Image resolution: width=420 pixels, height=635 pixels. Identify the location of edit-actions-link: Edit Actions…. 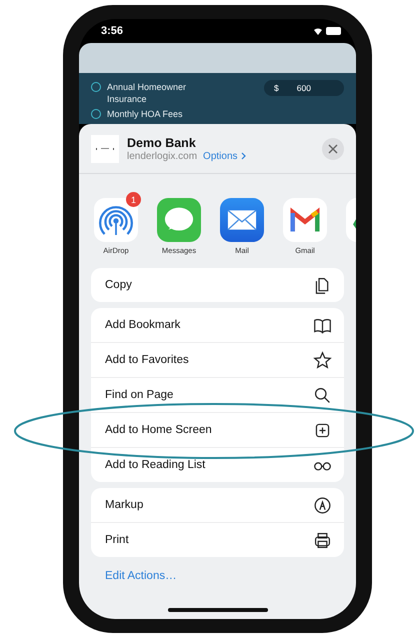
(141, 576).